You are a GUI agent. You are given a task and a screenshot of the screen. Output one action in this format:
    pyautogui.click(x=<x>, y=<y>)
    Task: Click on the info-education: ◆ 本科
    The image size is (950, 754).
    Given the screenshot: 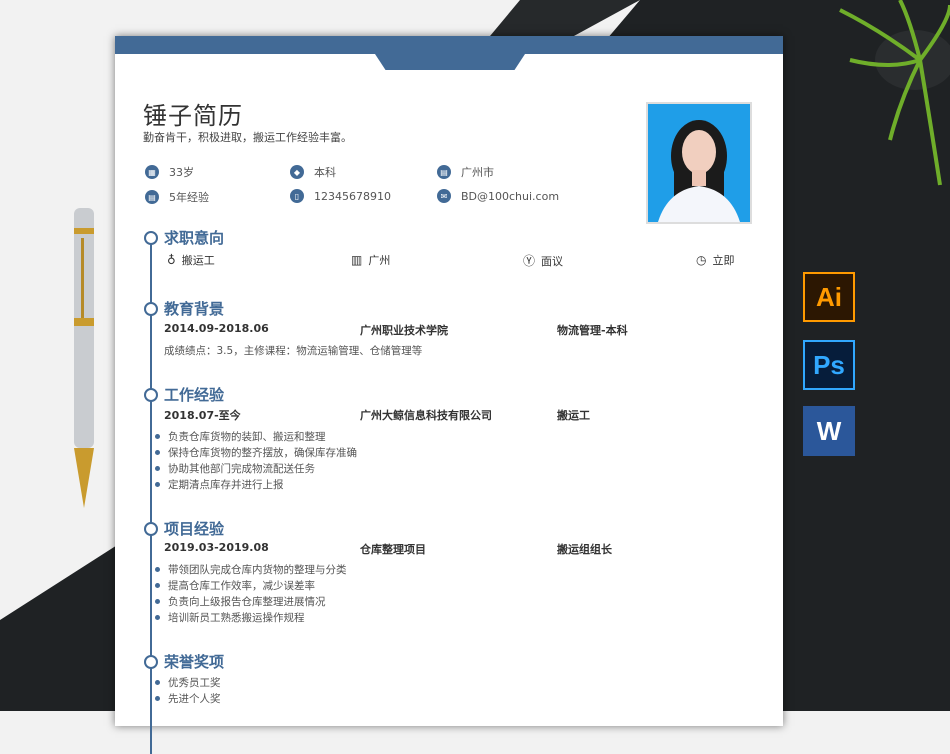 What is the action you would take?
    pyautogui.click(x=313, y=172)
    